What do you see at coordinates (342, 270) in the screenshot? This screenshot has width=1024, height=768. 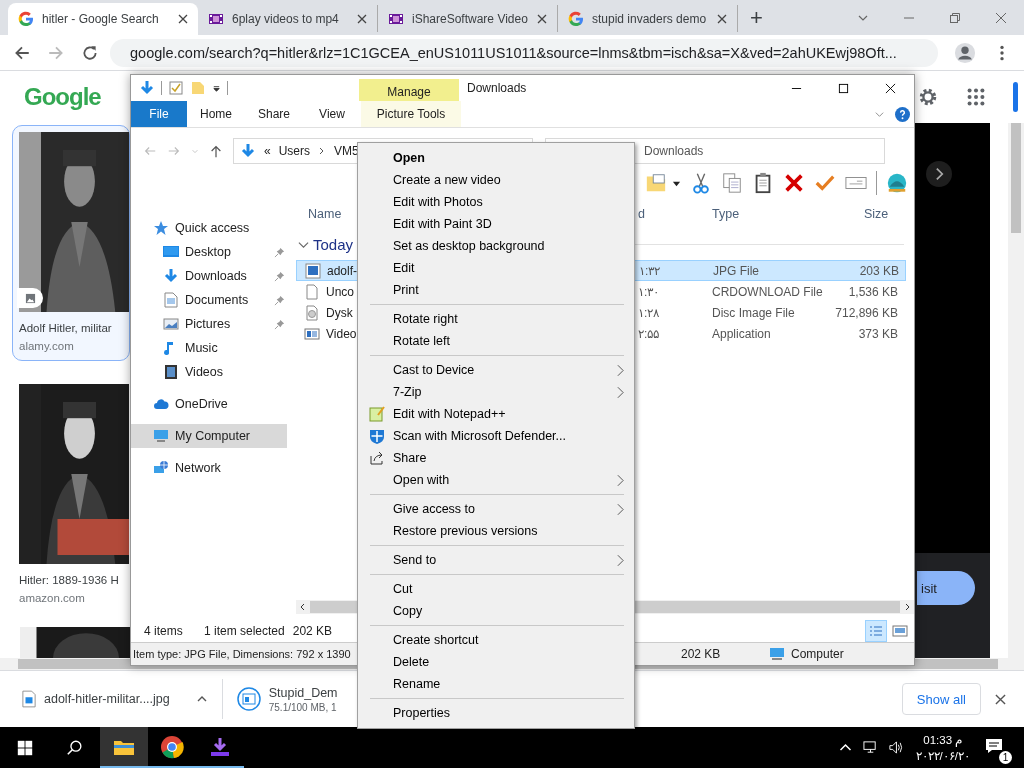 I see `file-name: adolf-` at bounding box center [342, 270].